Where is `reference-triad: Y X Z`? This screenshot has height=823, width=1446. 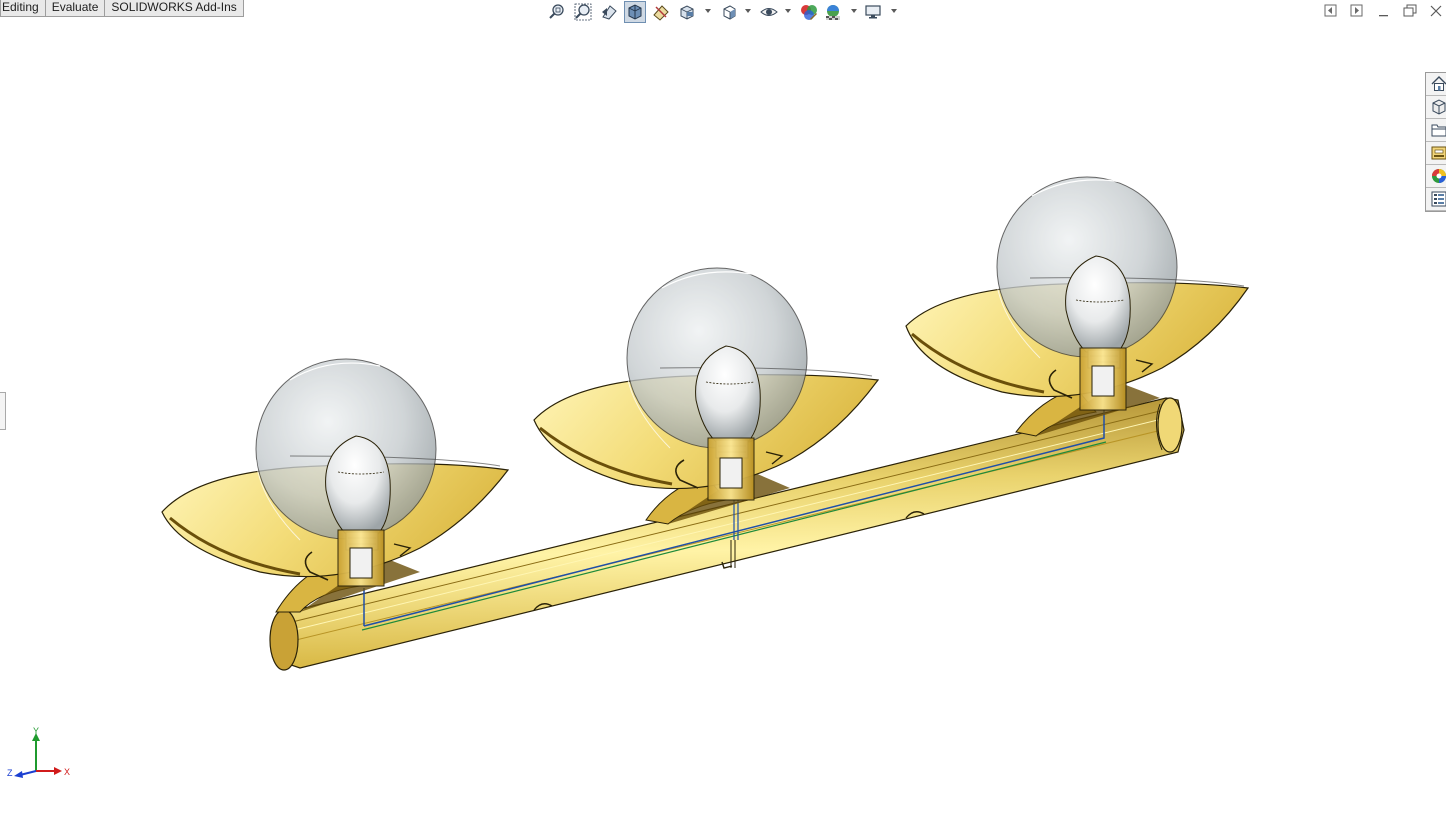
reference-triad: Y X Z is located at coordinates (38, 752).